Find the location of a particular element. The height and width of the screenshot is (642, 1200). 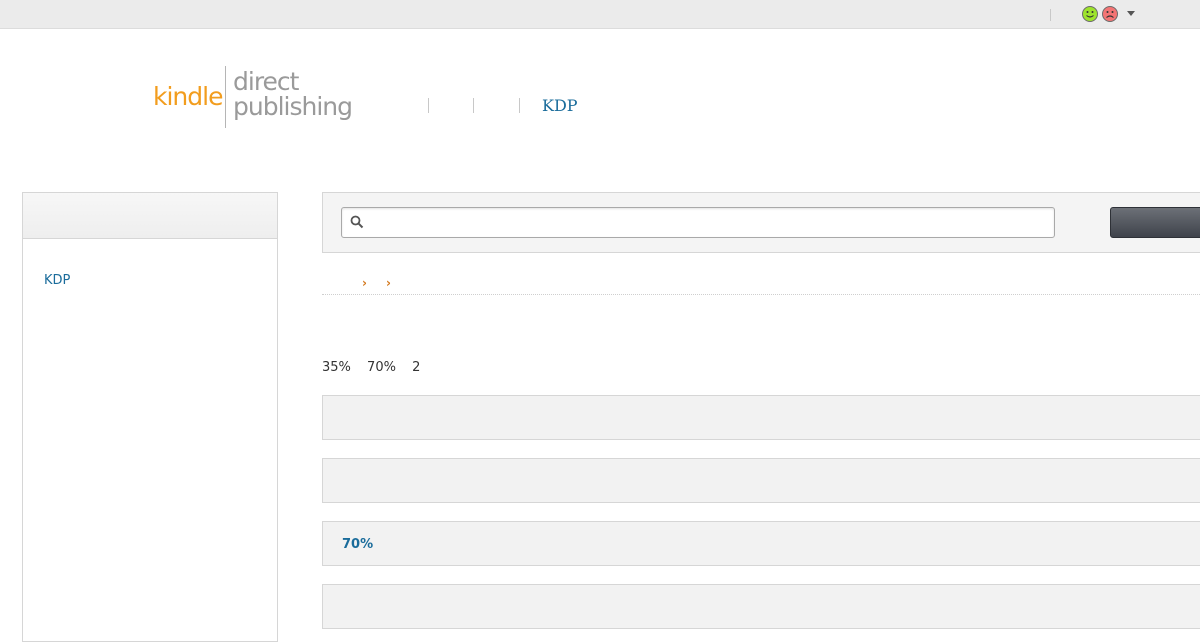

smiley-happy-icon is located at coordinates (1090, 14).